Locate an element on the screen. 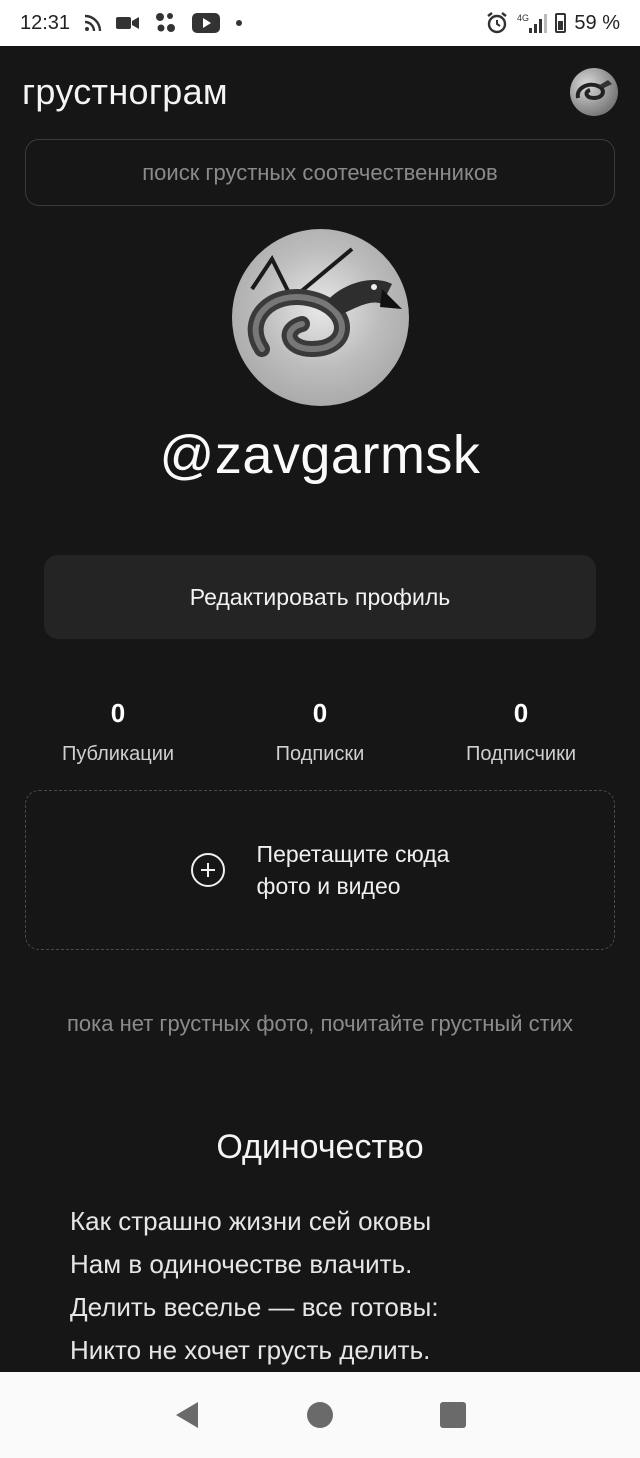 This screenshot has height=1458, width=640. stat-publications: 0 Публикации is located at coordinates (118, 731).